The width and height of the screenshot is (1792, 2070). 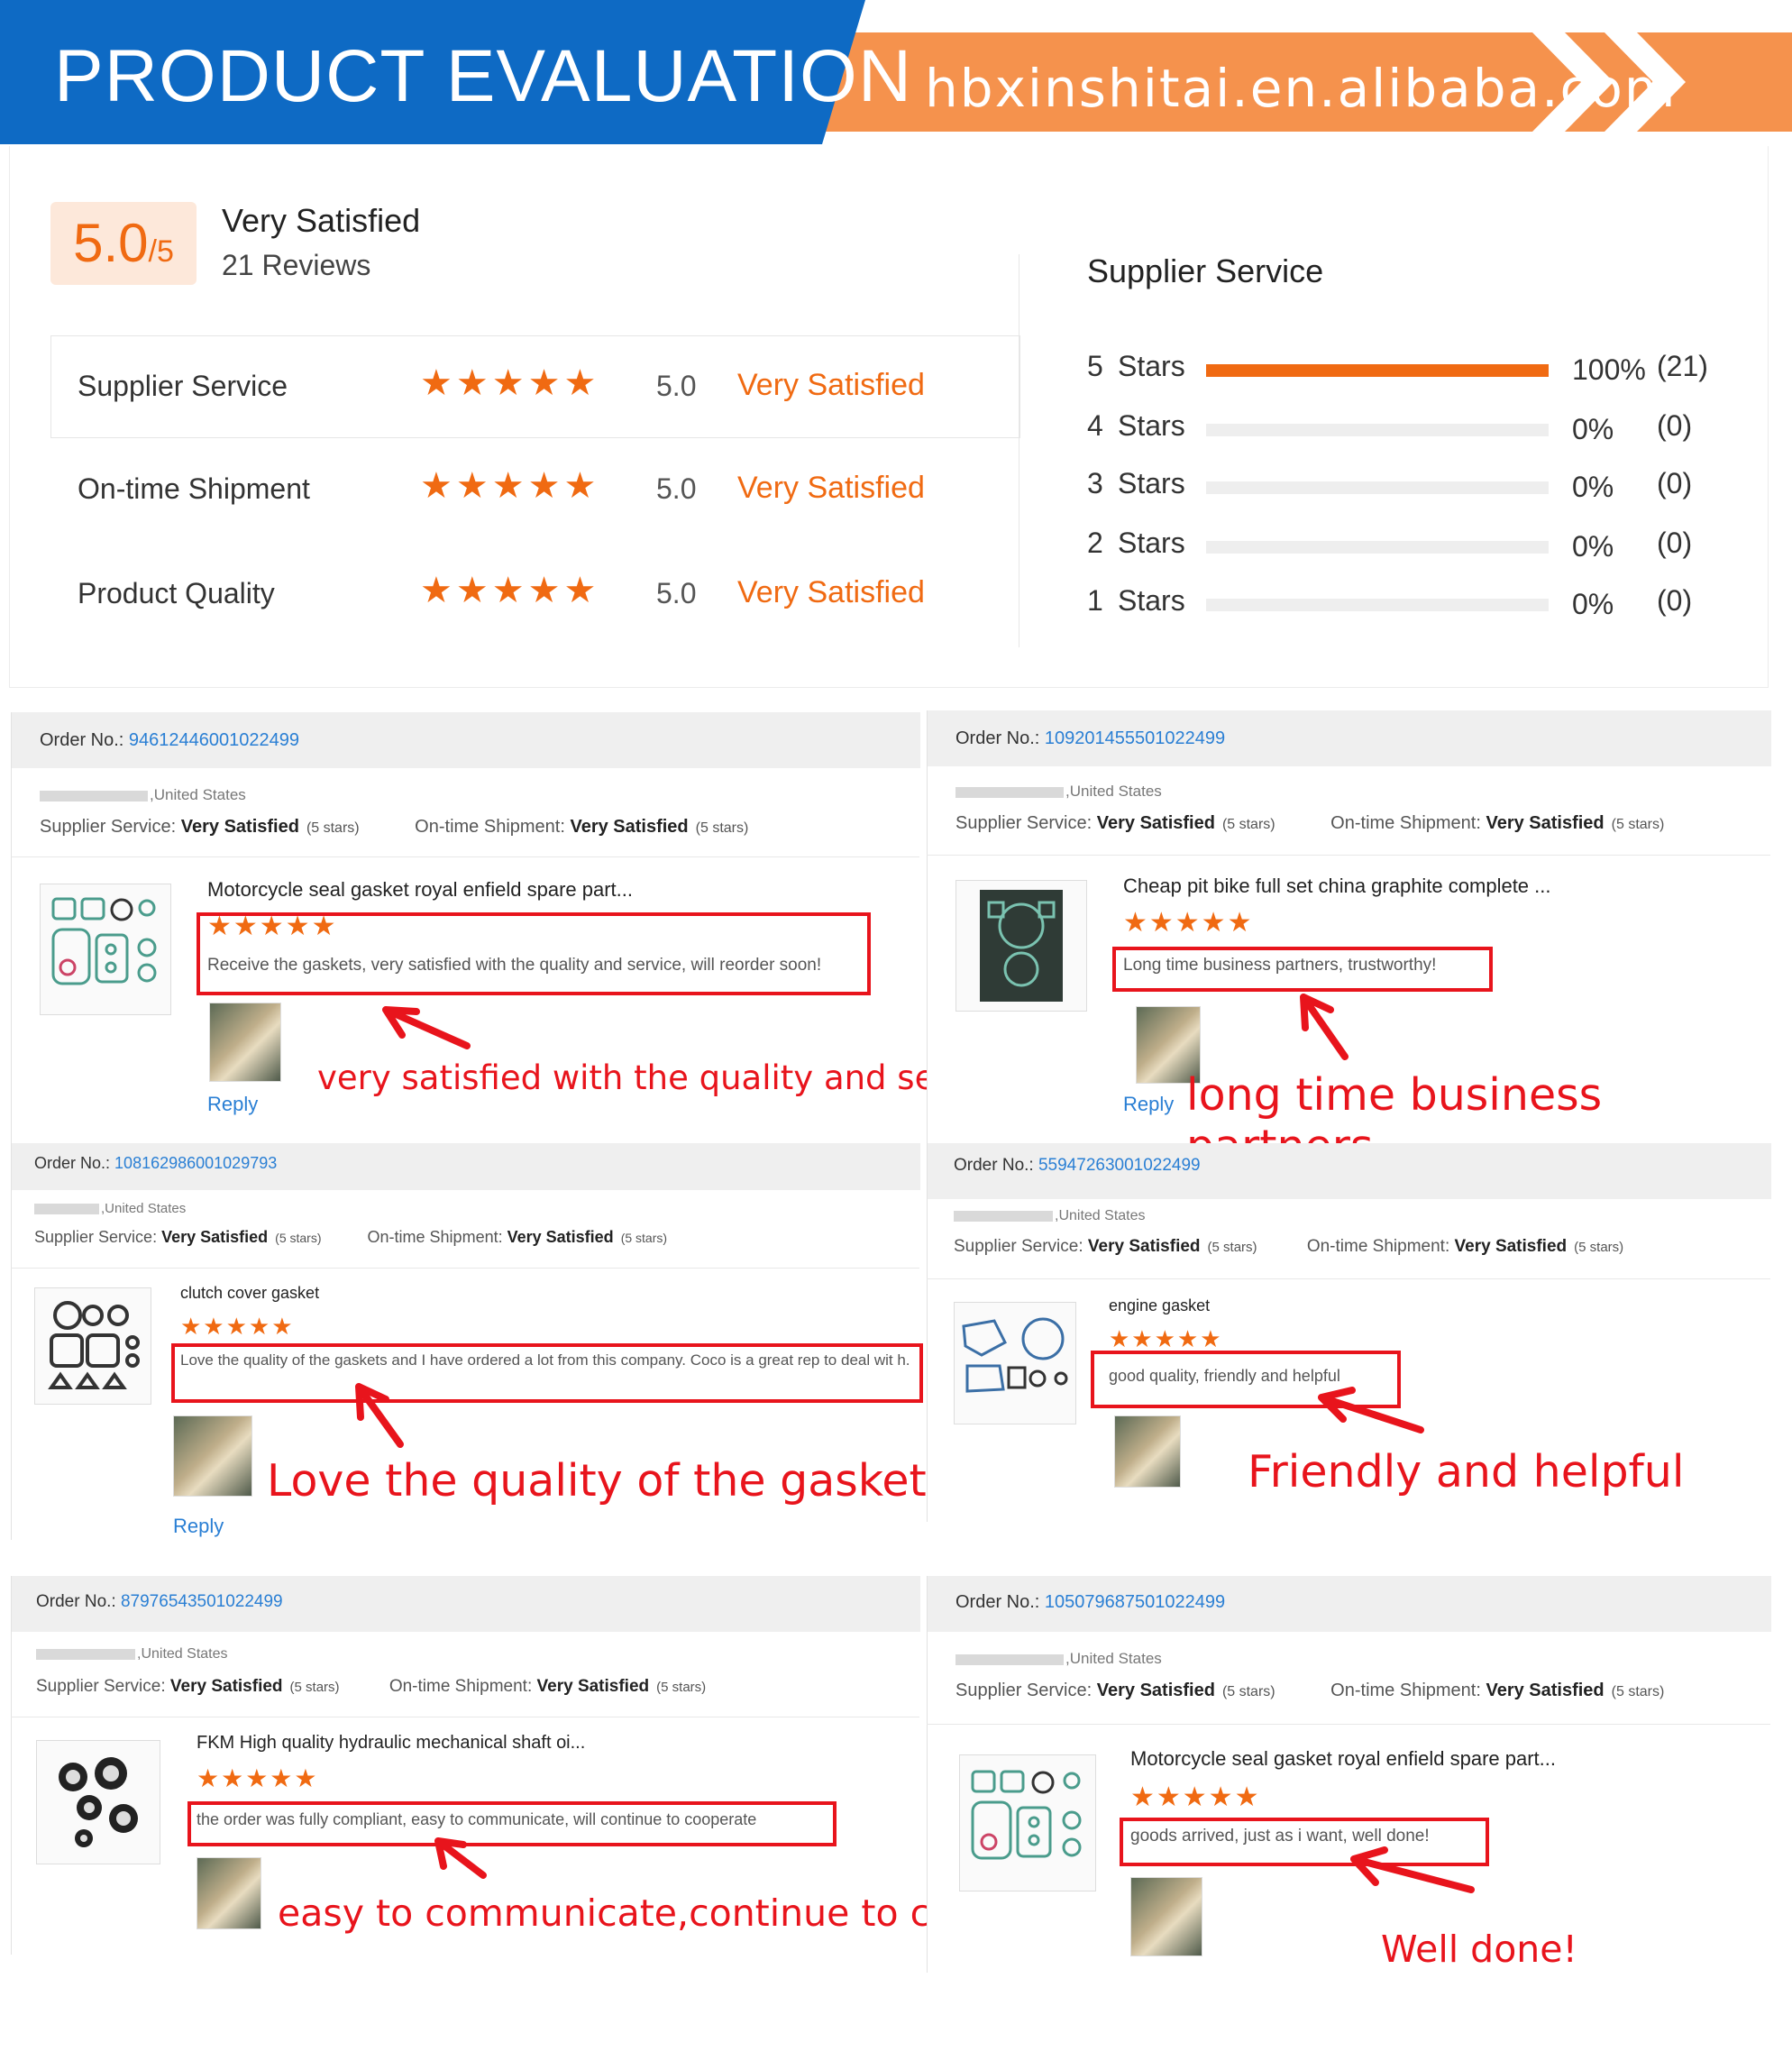 I want to click on annotation-callout: Well done!, so click(x=1479, y=1949).